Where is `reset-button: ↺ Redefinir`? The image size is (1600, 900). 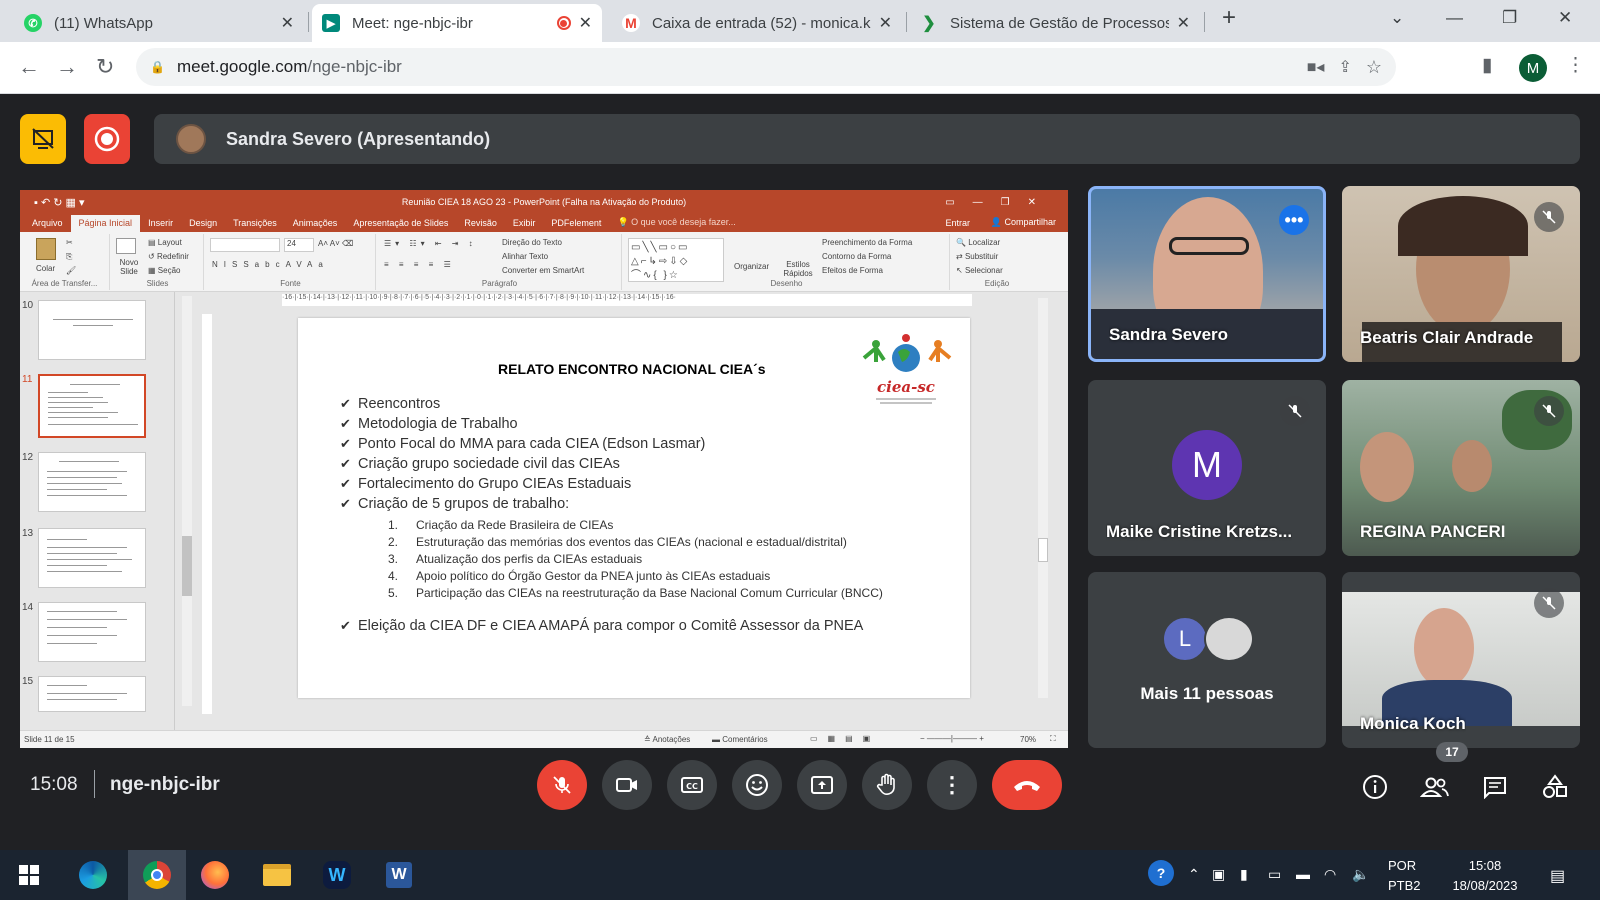
reset-button: ↺ Redefinir is located at coordinates (168, 256).